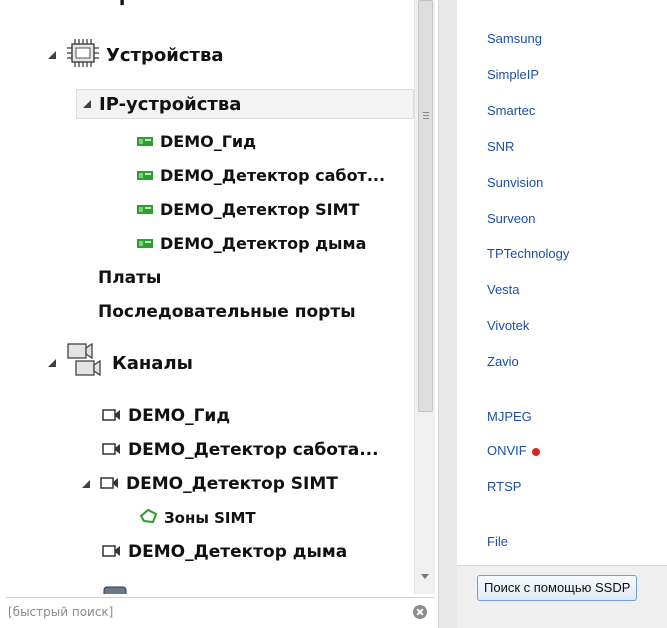 The image size is (667, 628). What do you see at coordinates (448, 314) in the screenshot?
I see `panel-divider` at bounding box center [448, 314].